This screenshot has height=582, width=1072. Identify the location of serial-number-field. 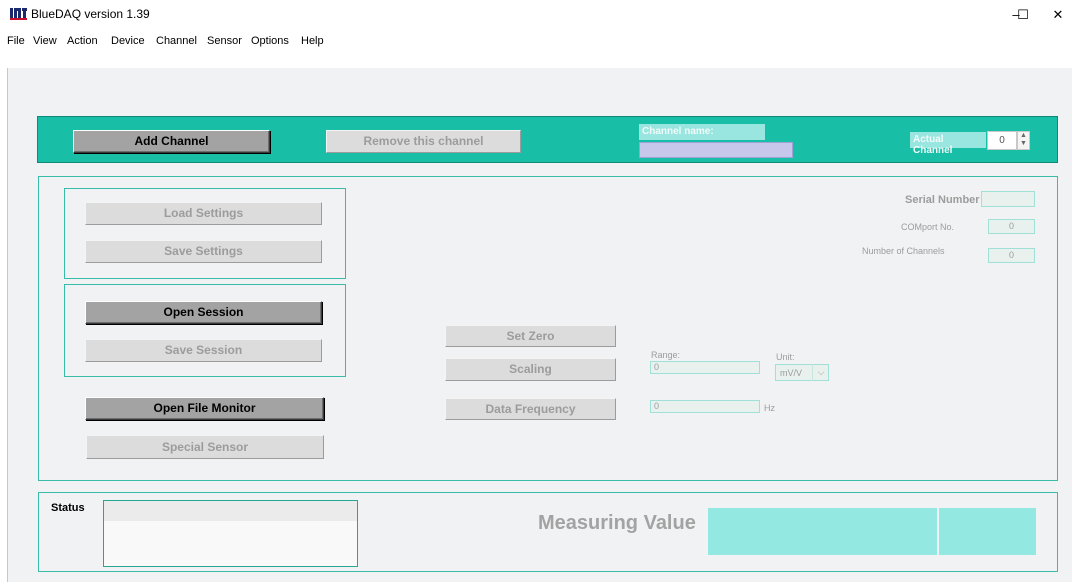
(1008, 199).